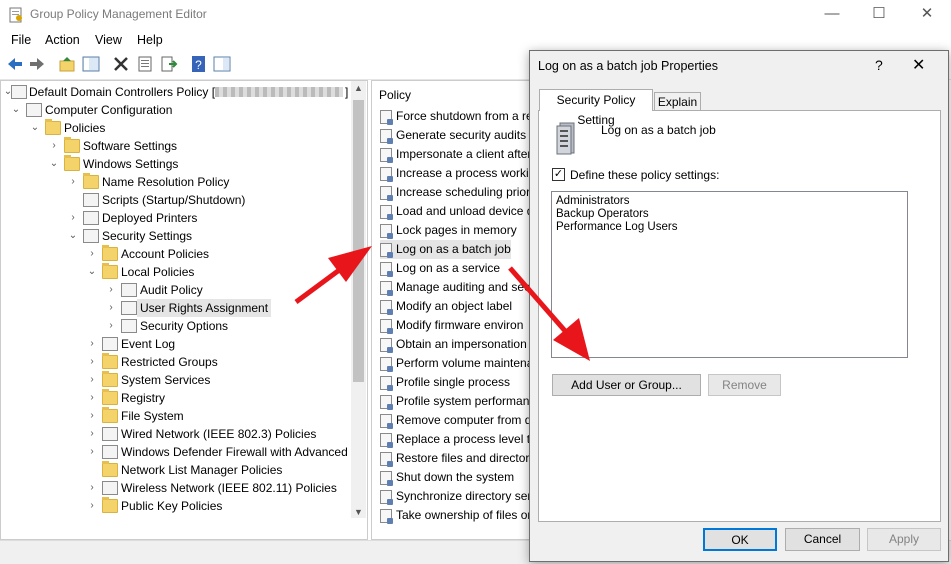  What do you see at coordinates (358, 88) in the screenshot?
I see `scroll-up-icon: ▲` at bounding box center [358, 88].